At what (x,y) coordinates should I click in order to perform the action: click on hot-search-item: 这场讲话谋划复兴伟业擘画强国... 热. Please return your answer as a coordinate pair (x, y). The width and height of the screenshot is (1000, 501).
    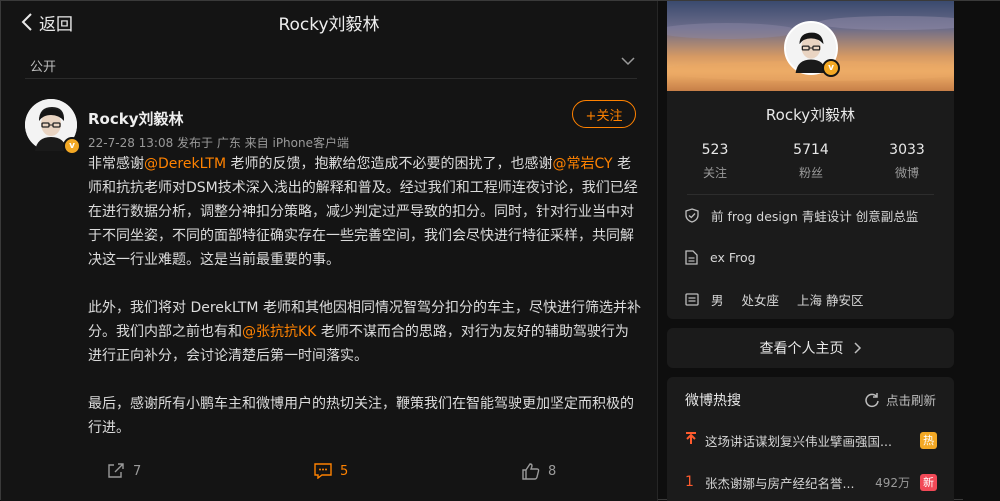
    Looking at the image, I should click on (811, 440).